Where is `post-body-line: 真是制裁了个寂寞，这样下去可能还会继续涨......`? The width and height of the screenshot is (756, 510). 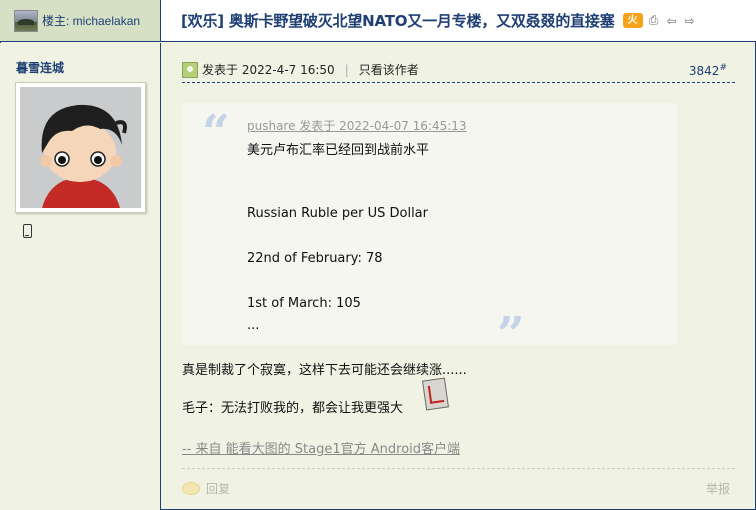
post-body-line: 真是制裁了个寂寞，这样下去可能还会继续涨...... is located at coordinates (324, 370).